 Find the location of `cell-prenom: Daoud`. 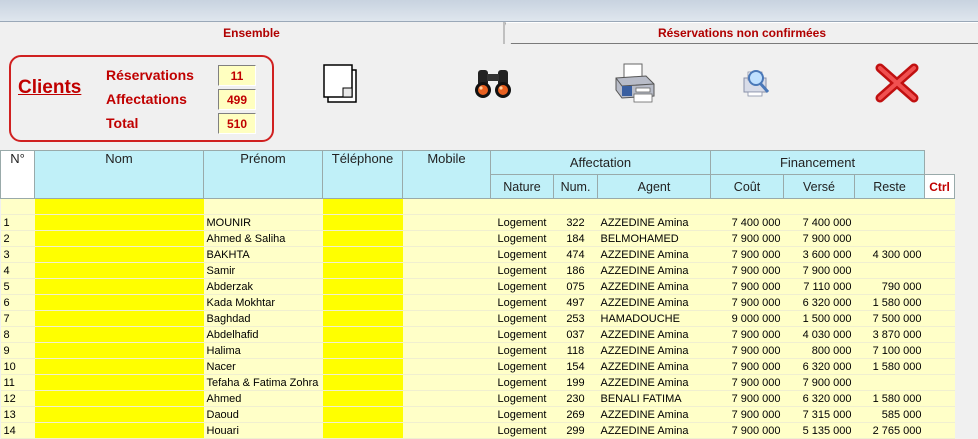

cell-prenom: Daoud is located at coordinates (263, 414).